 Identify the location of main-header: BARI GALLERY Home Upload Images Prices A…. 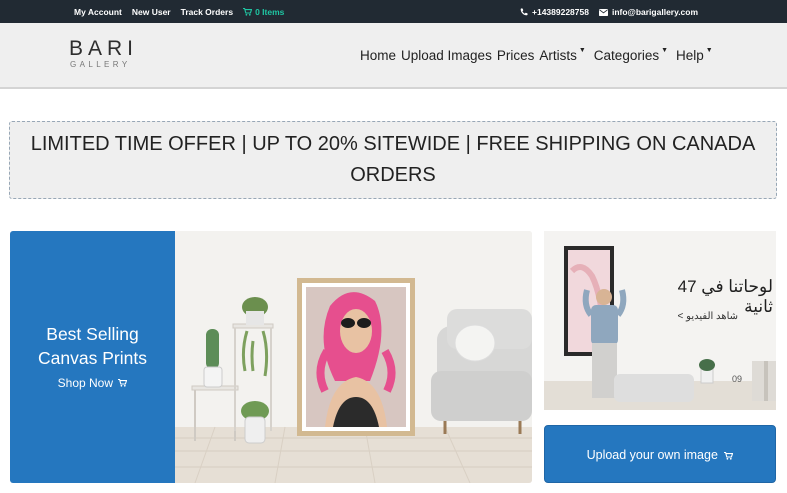
(393, 56).